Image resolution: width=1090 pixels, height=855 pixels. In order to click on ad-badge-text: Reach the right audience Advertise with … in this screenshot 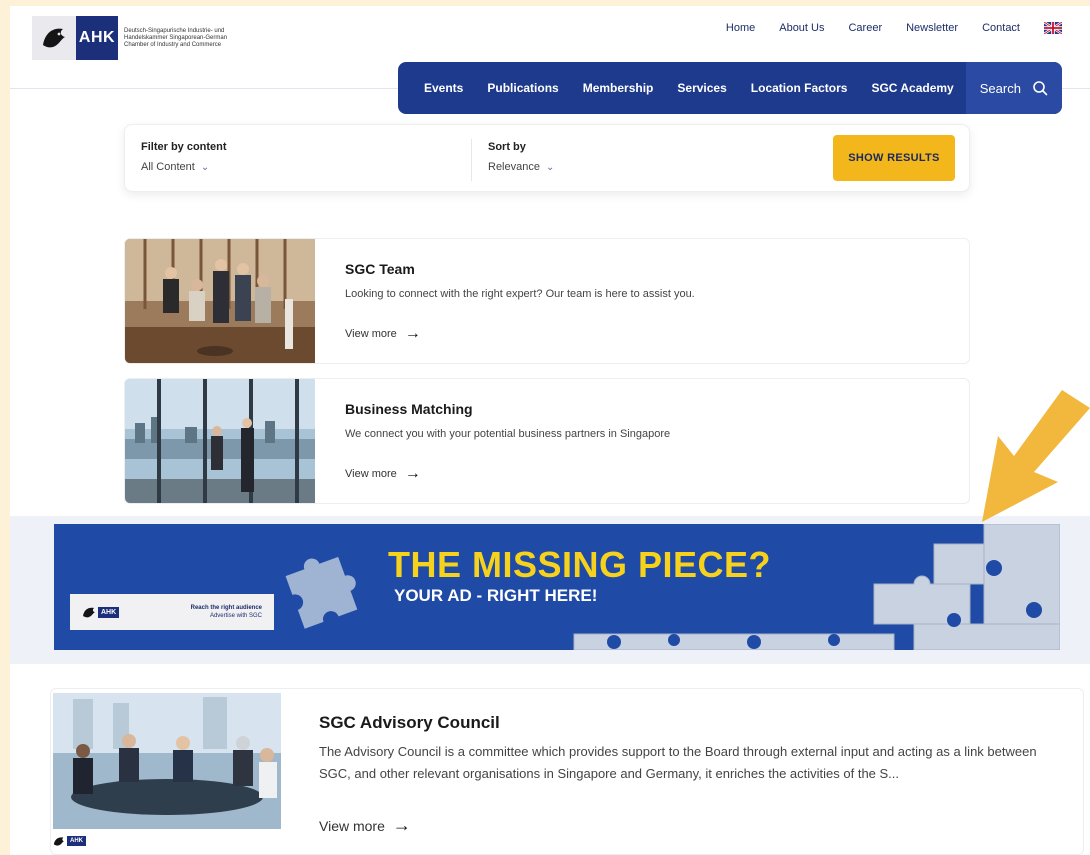, I will do `click(226, 612)`.